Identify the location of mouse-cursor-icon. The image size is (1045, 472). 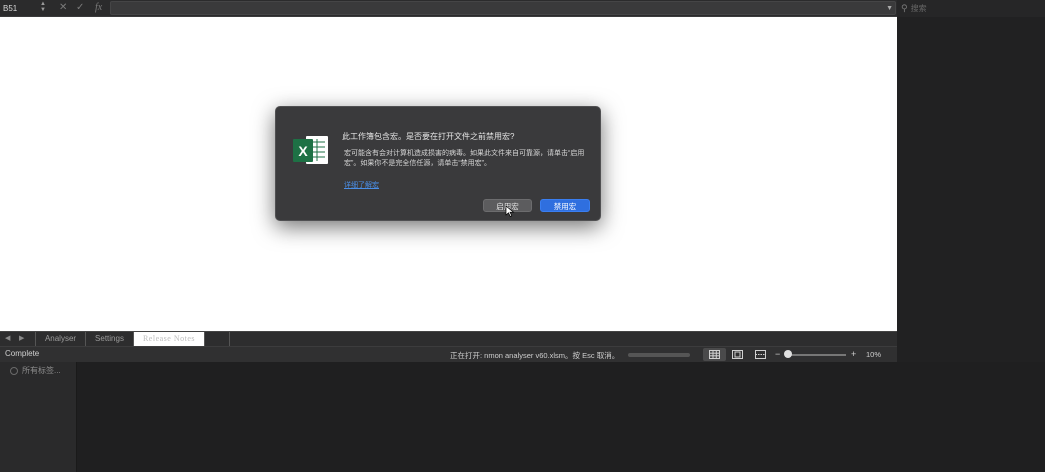
(510, 211).